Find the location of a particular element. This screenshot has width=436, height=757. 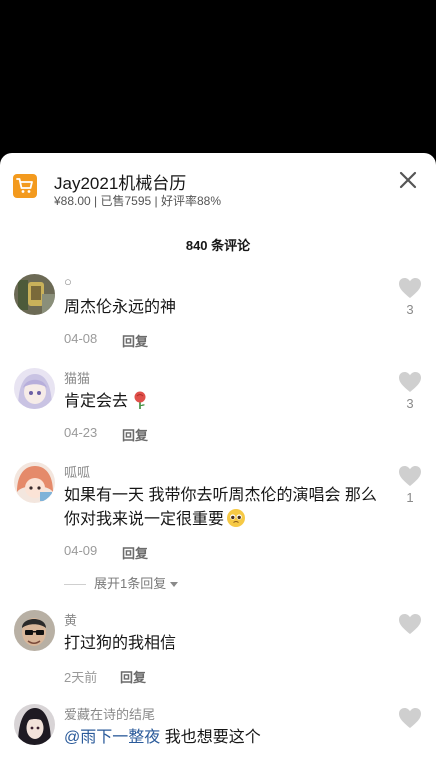

comment-text: 周杰伦永远的神 is located at coordinates (120, 307).